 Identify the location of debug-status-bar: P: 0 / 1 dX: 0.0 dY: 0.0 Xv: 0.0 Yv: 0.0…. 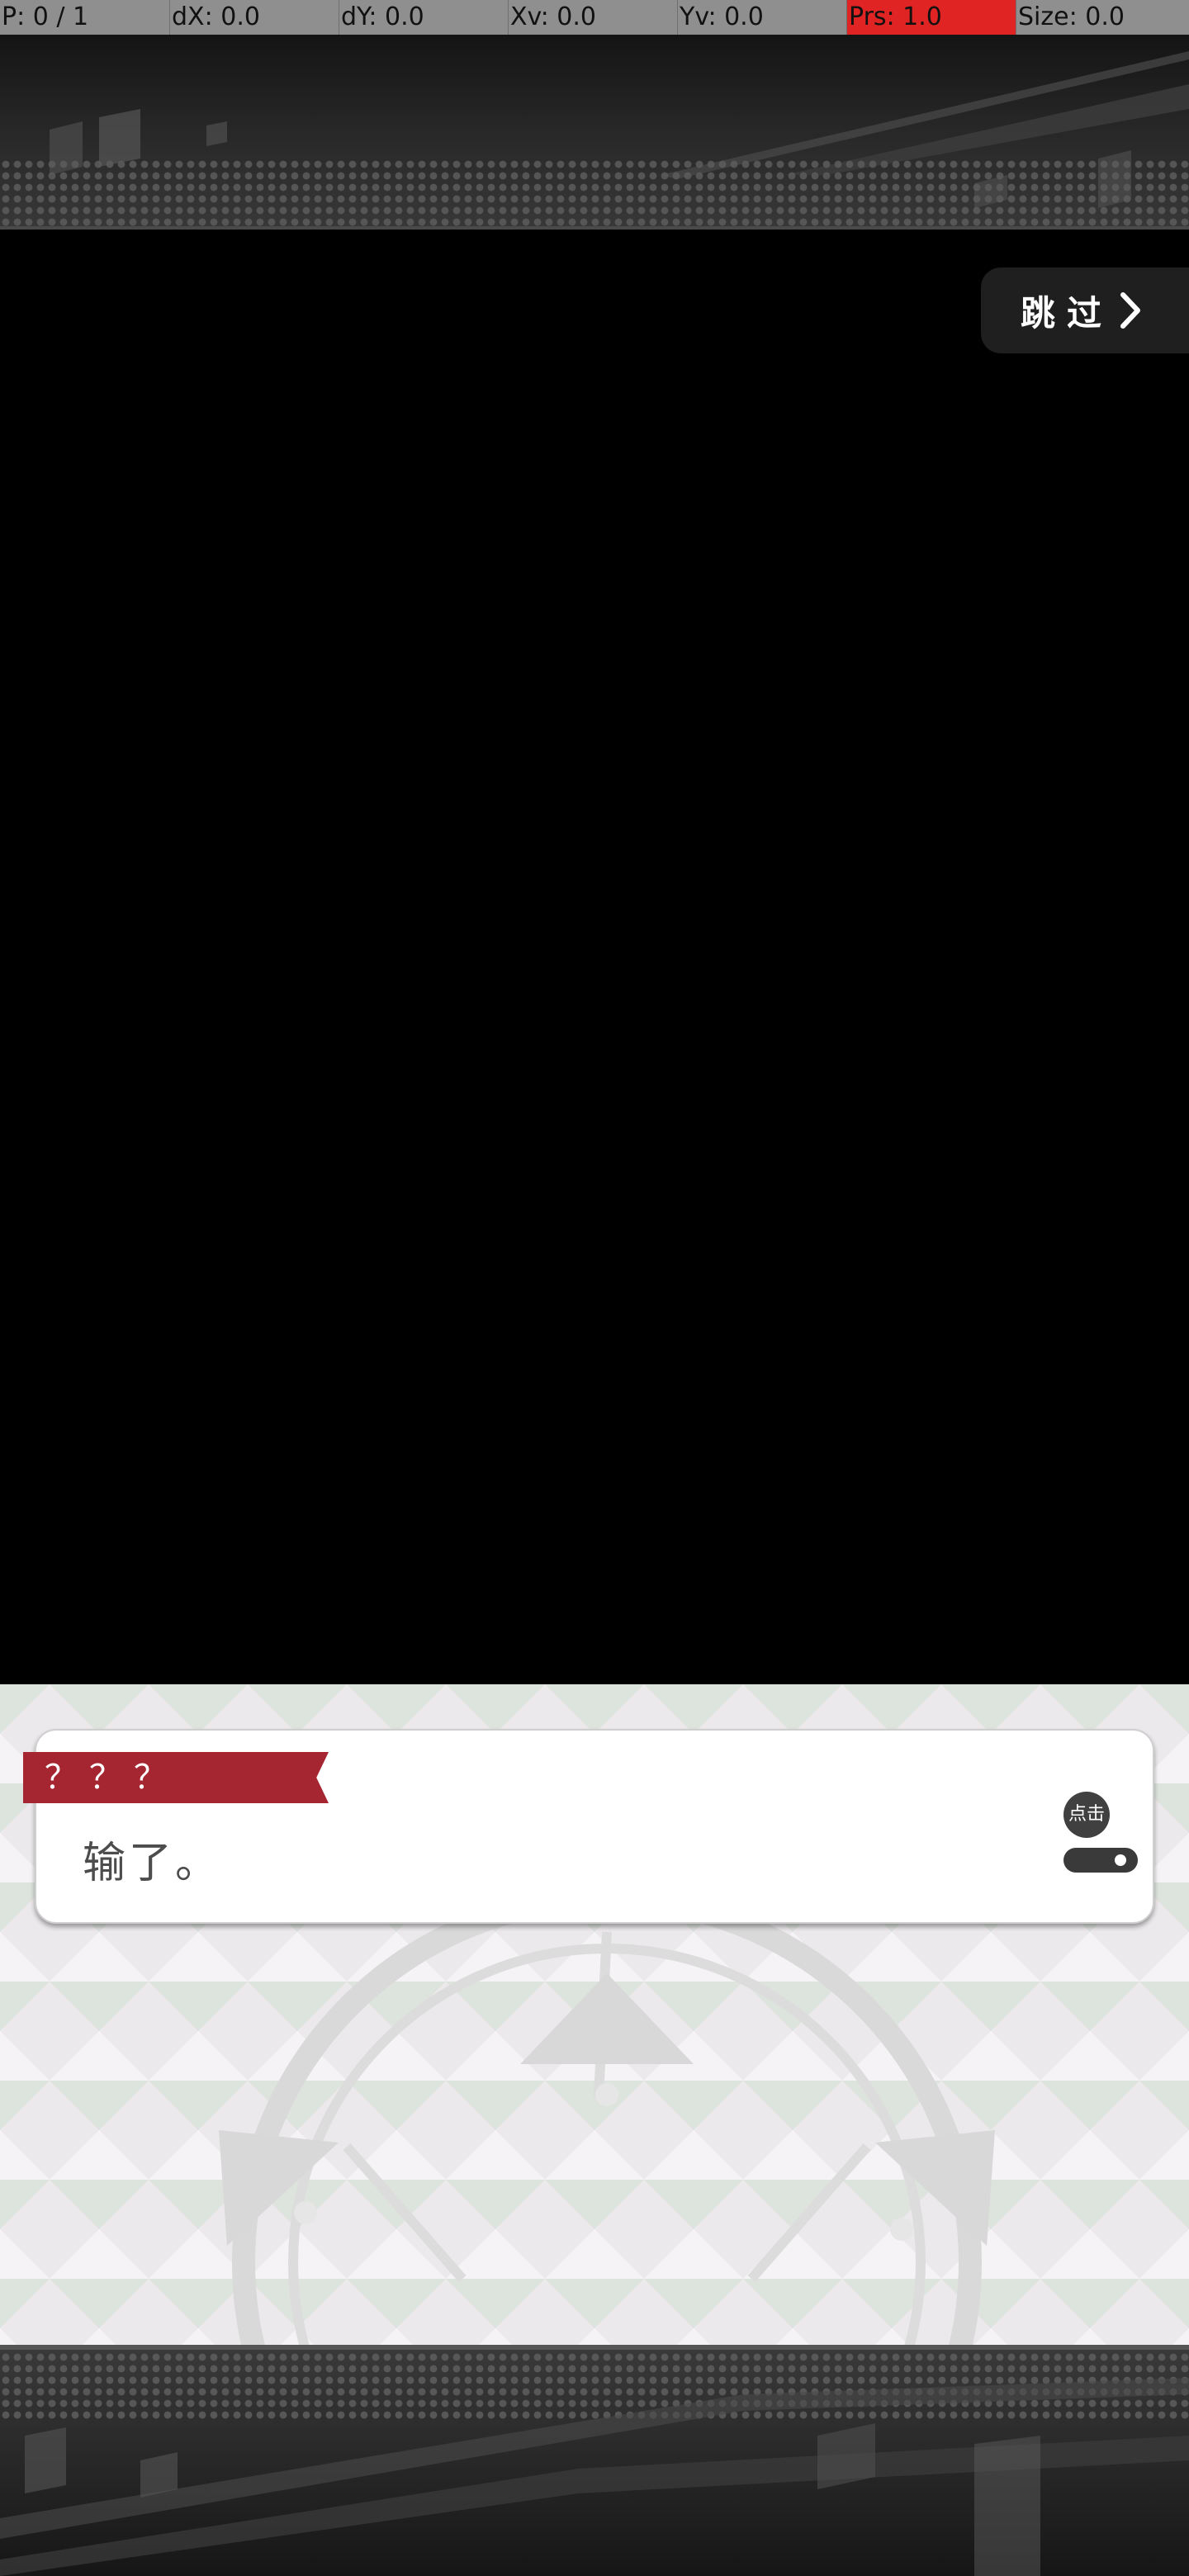
(594, 17).